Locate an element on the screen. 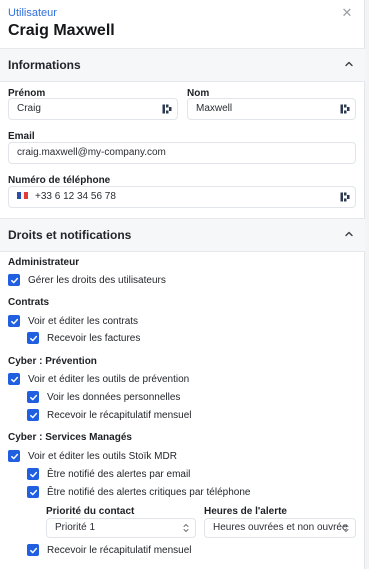 This screenshot has width=369, height=569. section-title: Informations is located at coordinates (44, 65).